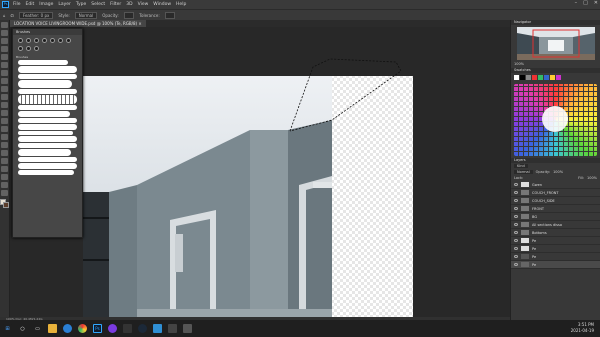 Image resolution: width=600 pixels, height=337 pixels. Describe the element at coordinates (4, 15) in the screenshot. I see `home-icon: ⌂` at that location.